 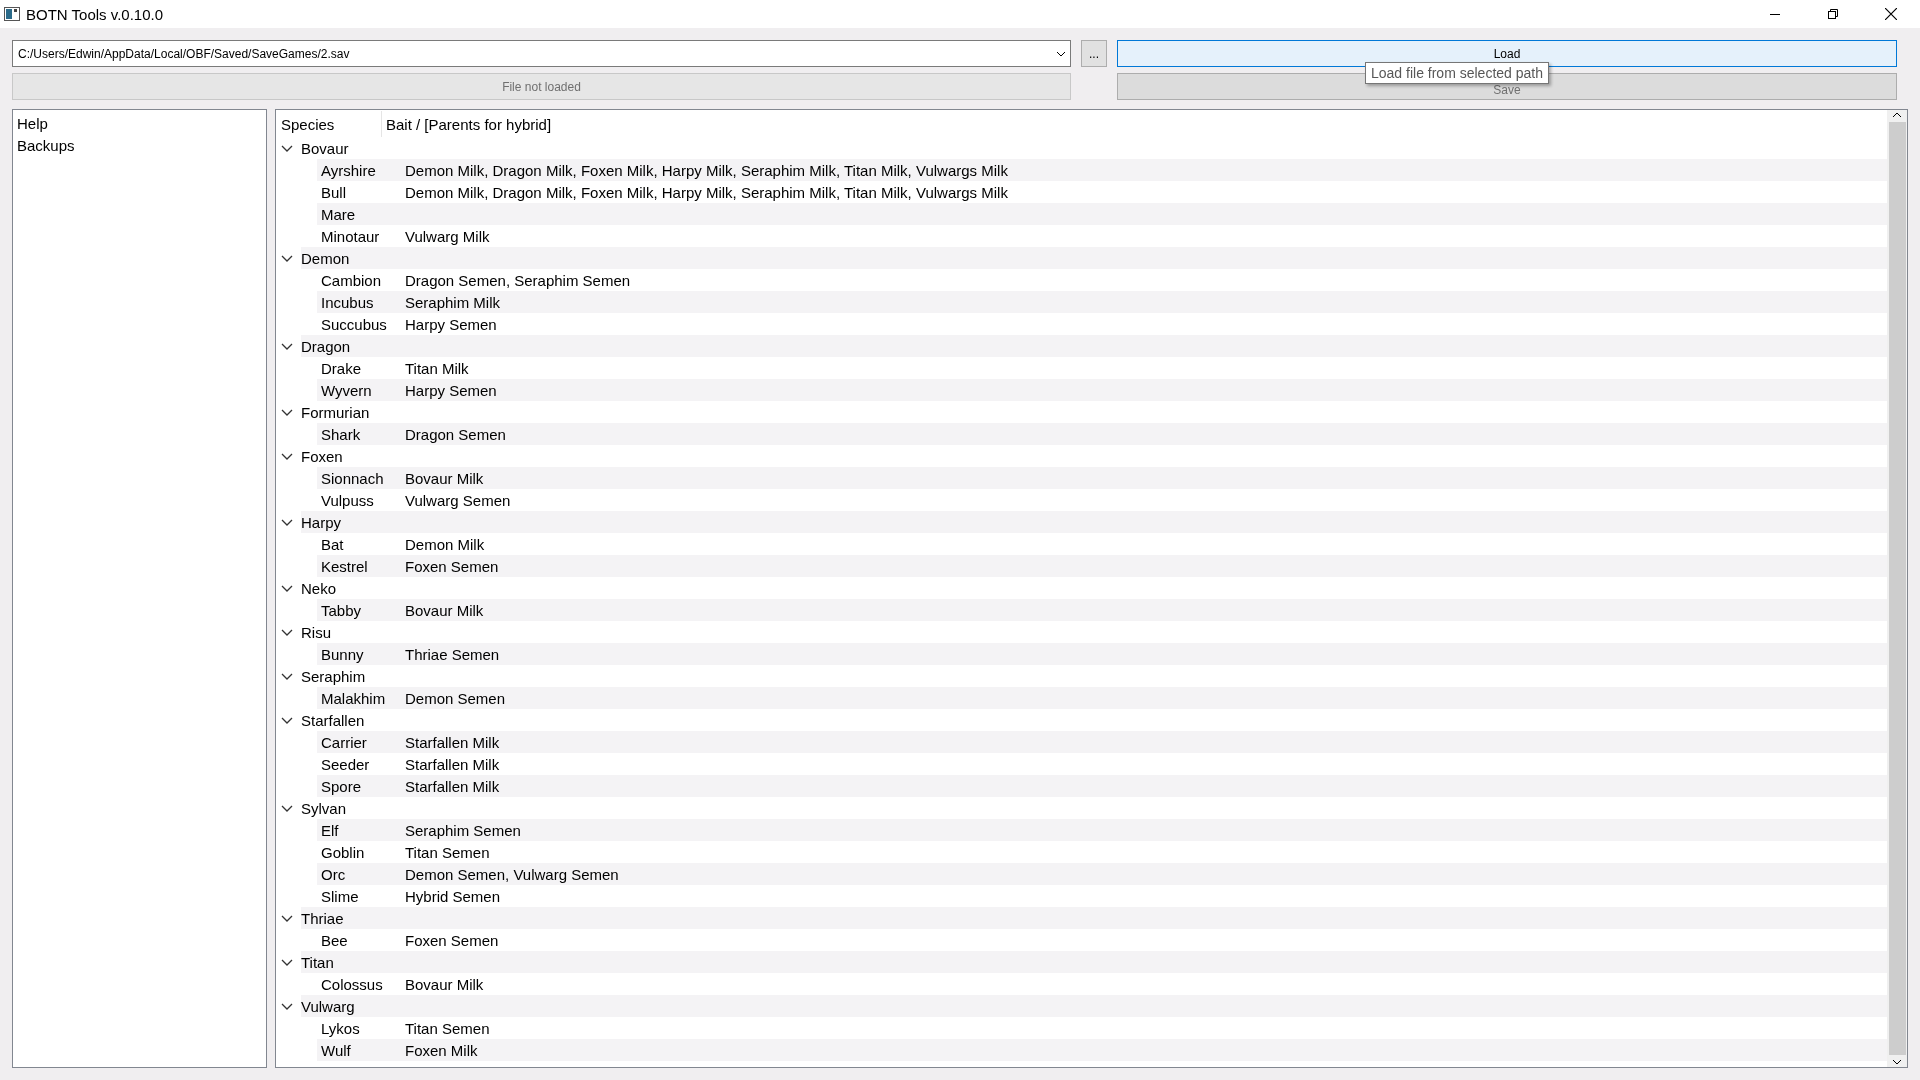 What do you see at coordinates (341, 610) in the screenshot?
I see `tree-cell-text: Tabby` at bounding box center [341, 610].